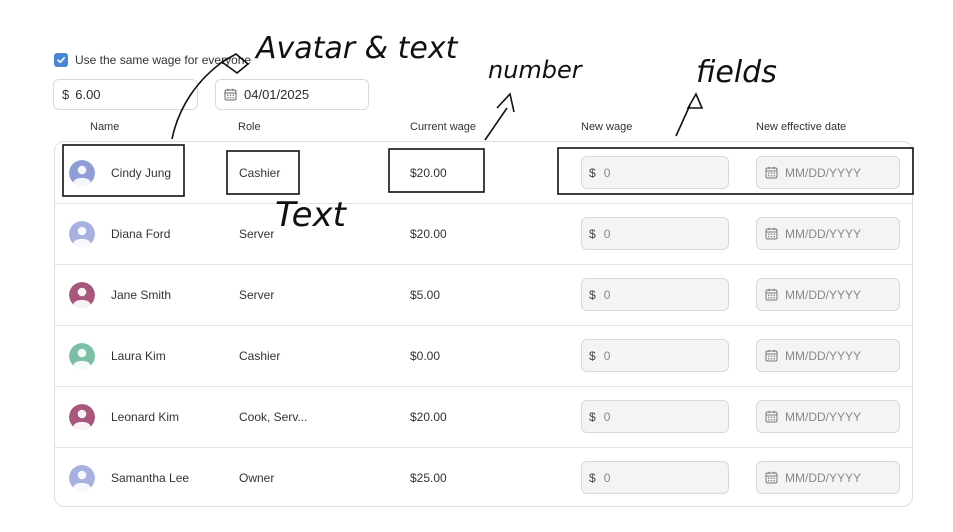 This screenshot has height=532, width=953. I want to click on annotation-arrow-fields, so click(683, 120).